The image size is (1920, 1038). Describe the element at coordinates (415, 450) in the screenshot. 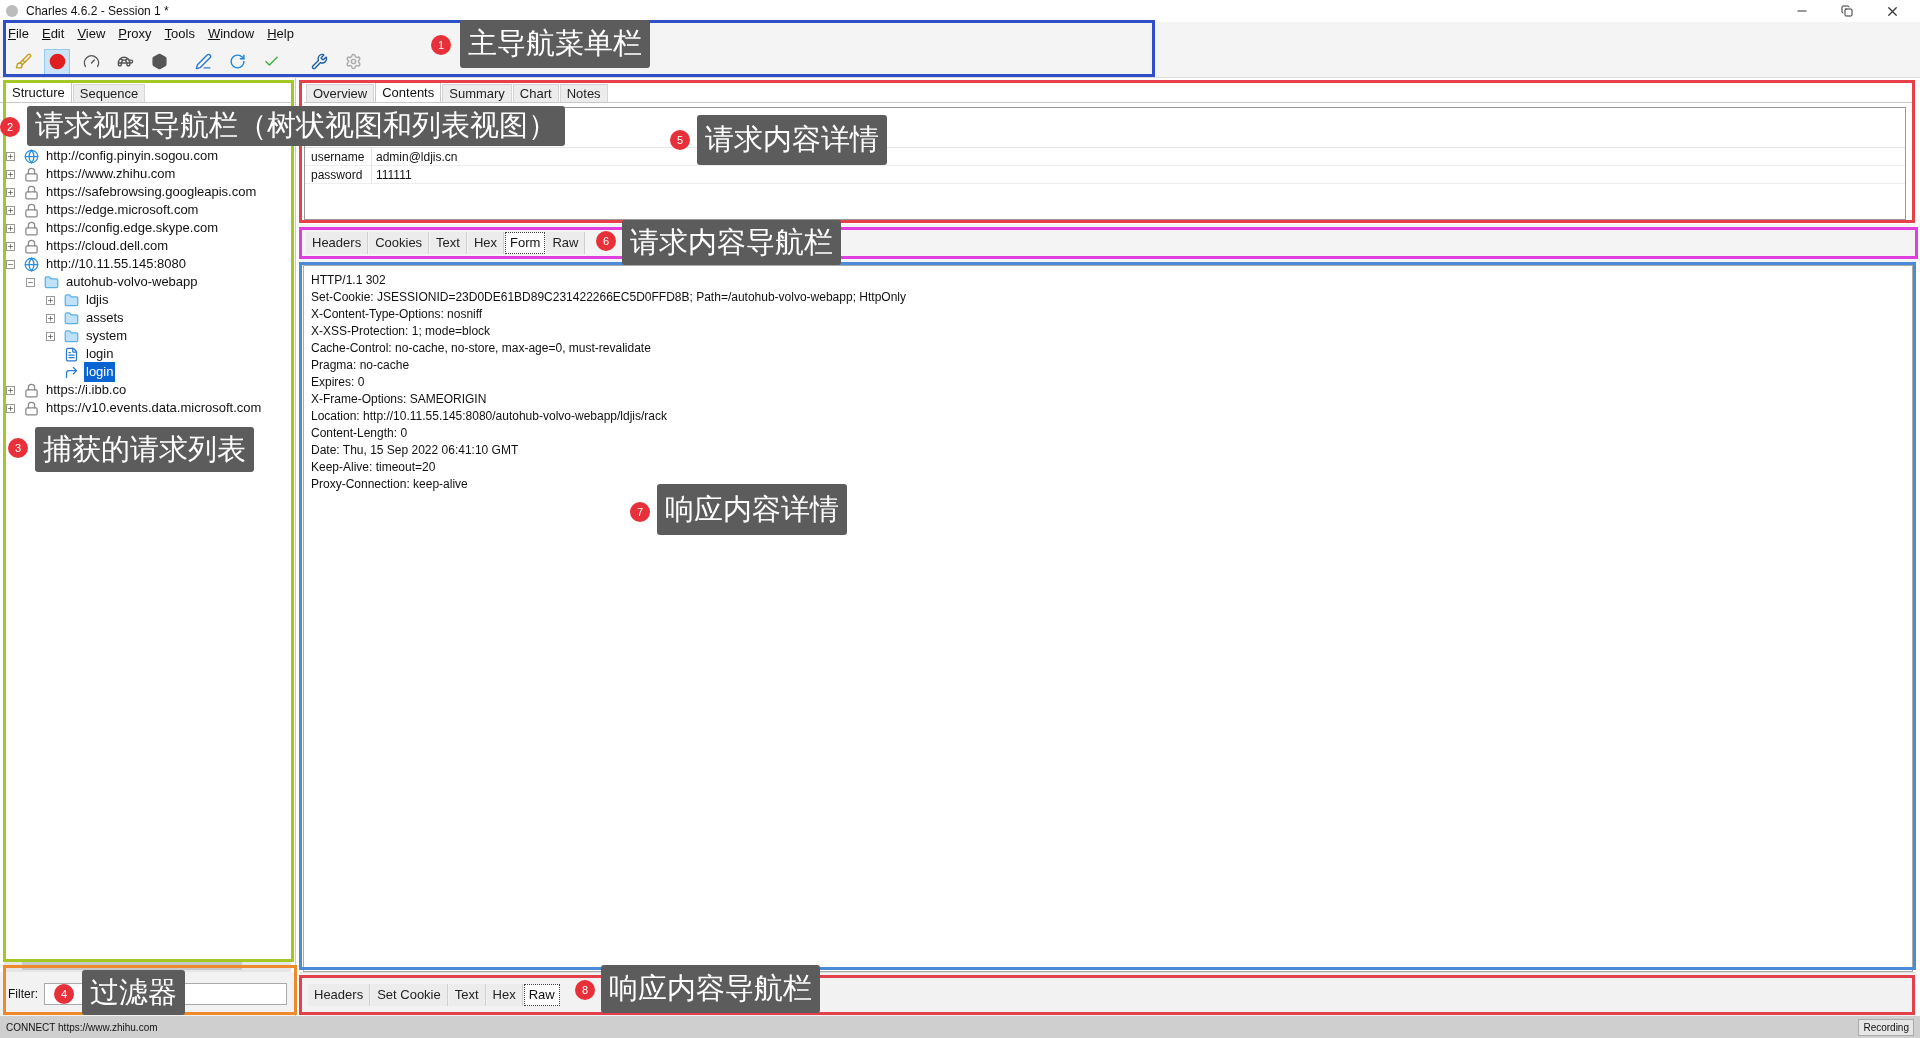

I see `header-line: Date: Thu, 15 Sep 2022 06:41:10 GMT` at that location.